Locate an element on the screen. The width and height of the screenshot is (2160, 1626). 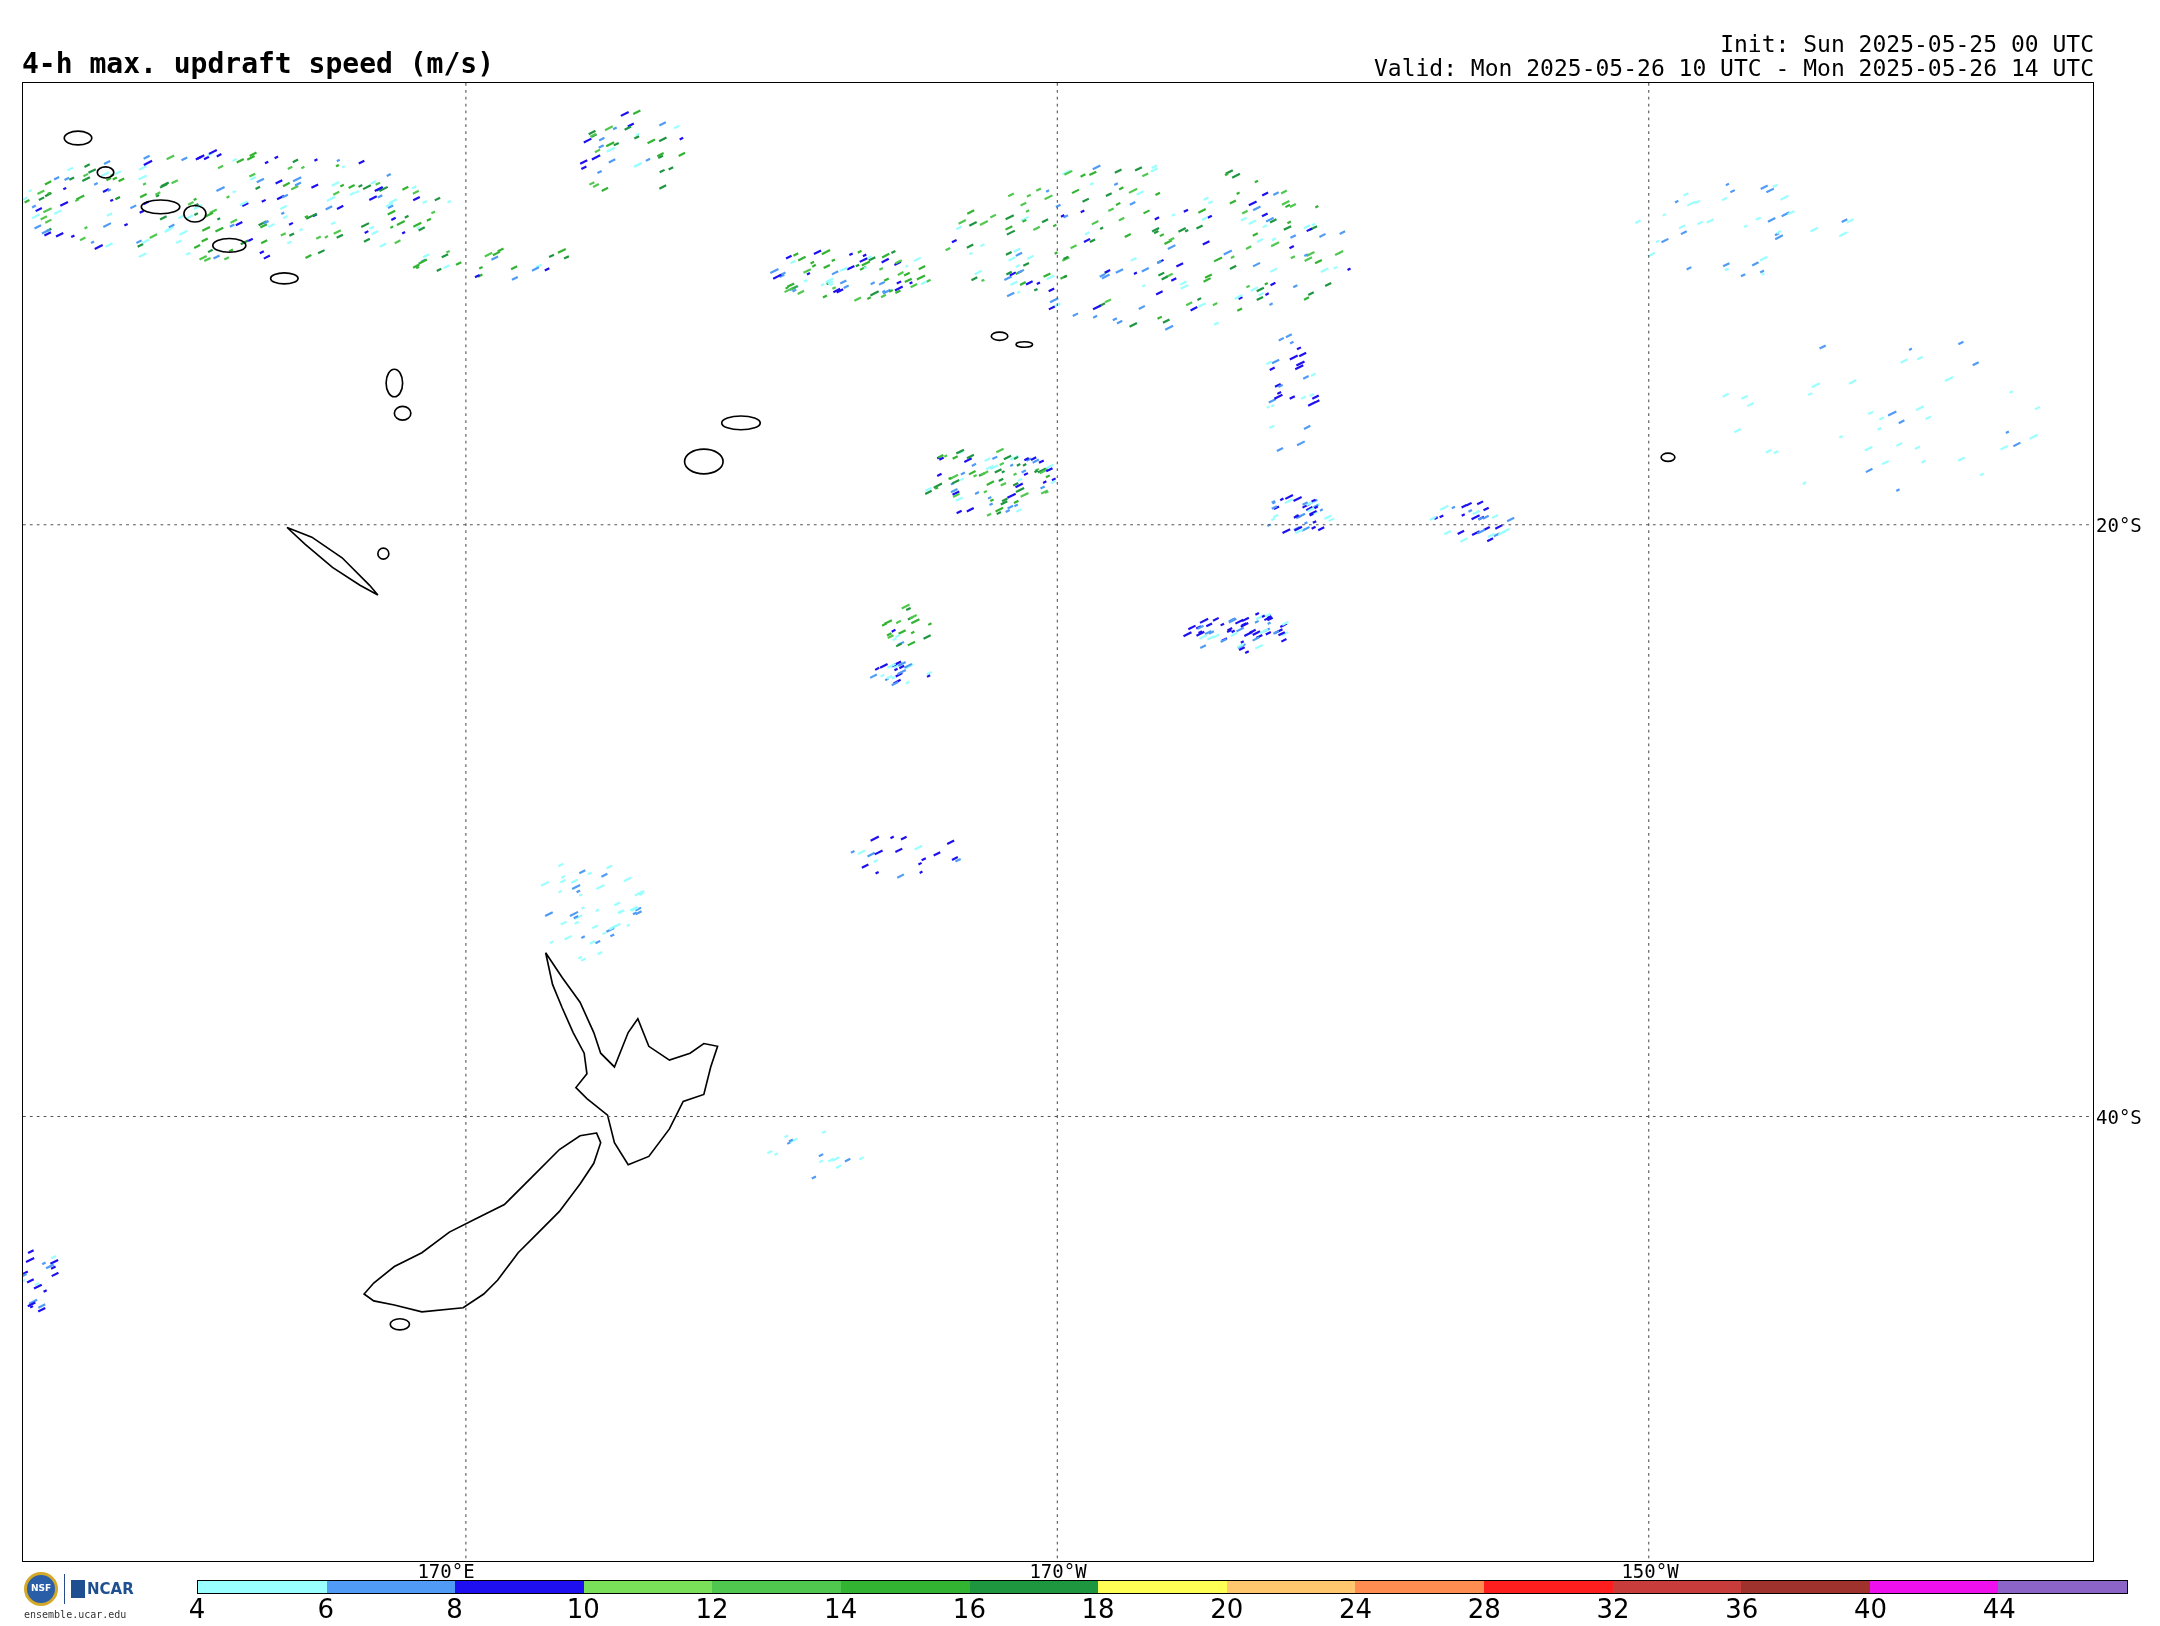
colorbar-tick-label: 24 is located at coordinates (1356, 1609).